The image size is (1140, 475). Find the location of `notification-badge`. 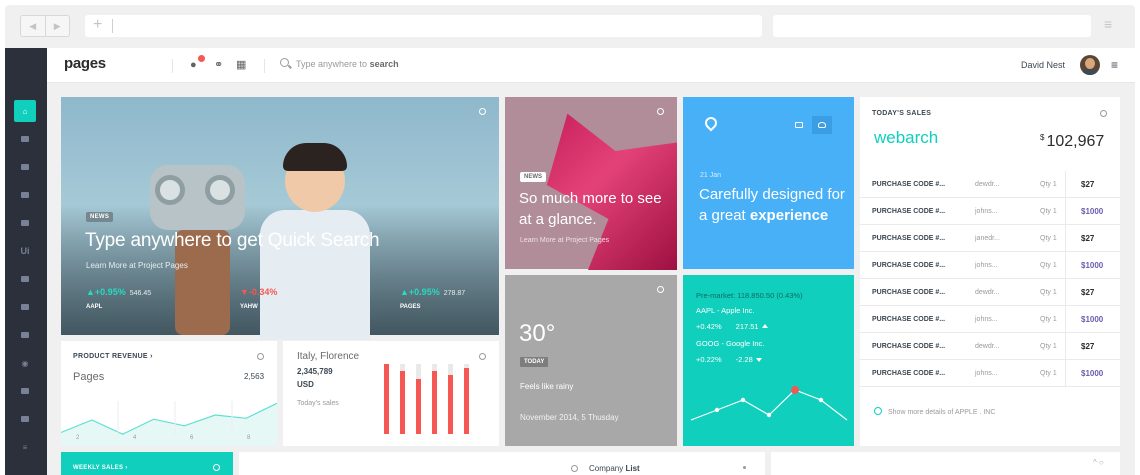

notification-badge is located at coordinates (201, 58).